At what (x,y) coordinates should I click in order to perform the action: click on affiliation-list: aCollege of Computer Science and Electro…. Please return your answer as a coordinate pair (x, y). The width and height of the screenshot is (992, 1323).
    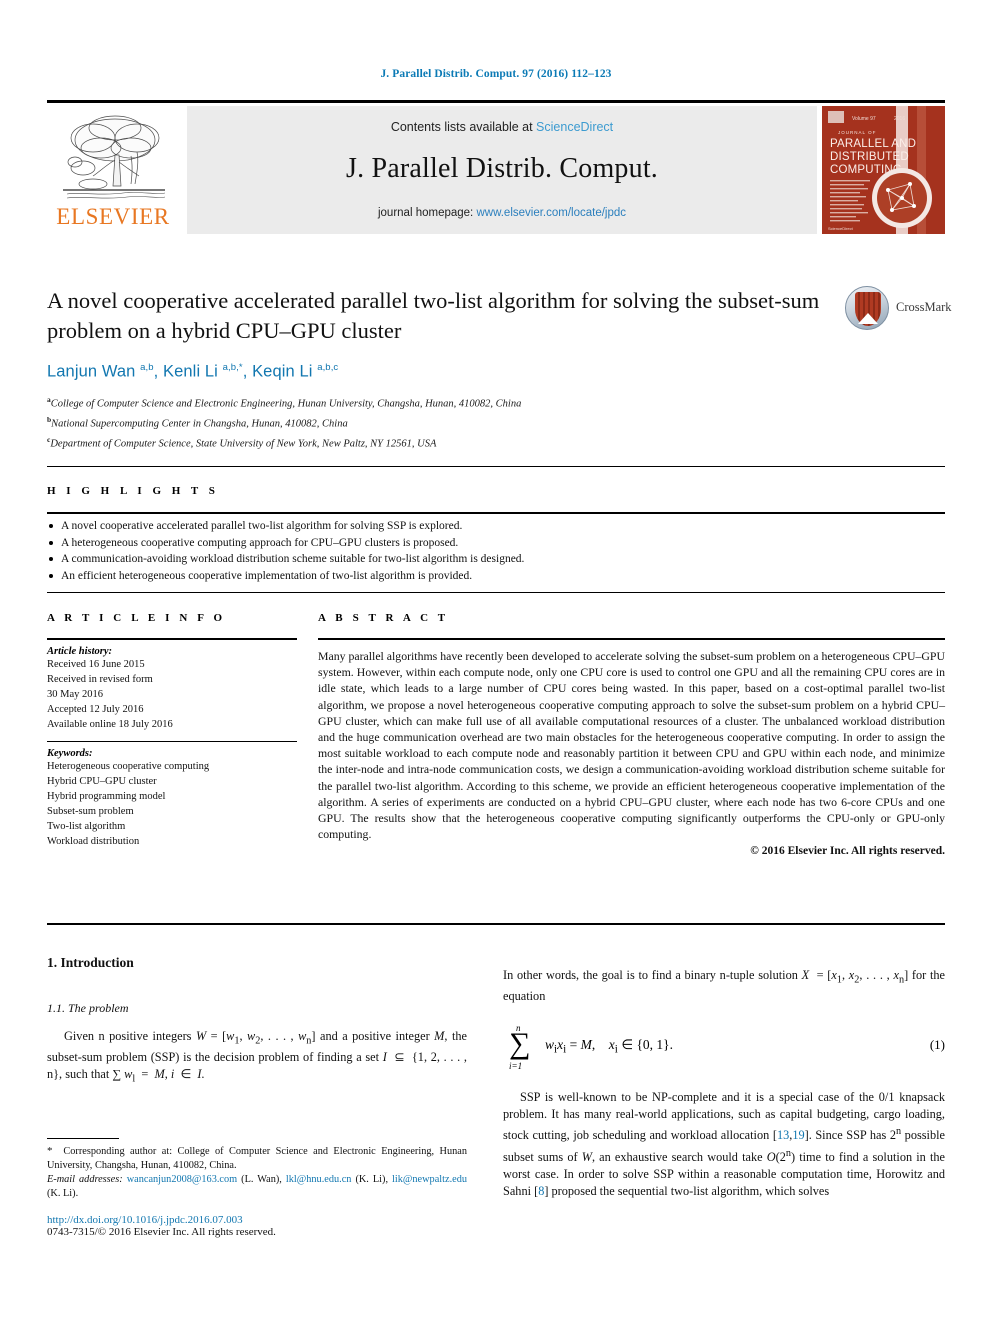
    Looking at the image, I should click on (496, 422).